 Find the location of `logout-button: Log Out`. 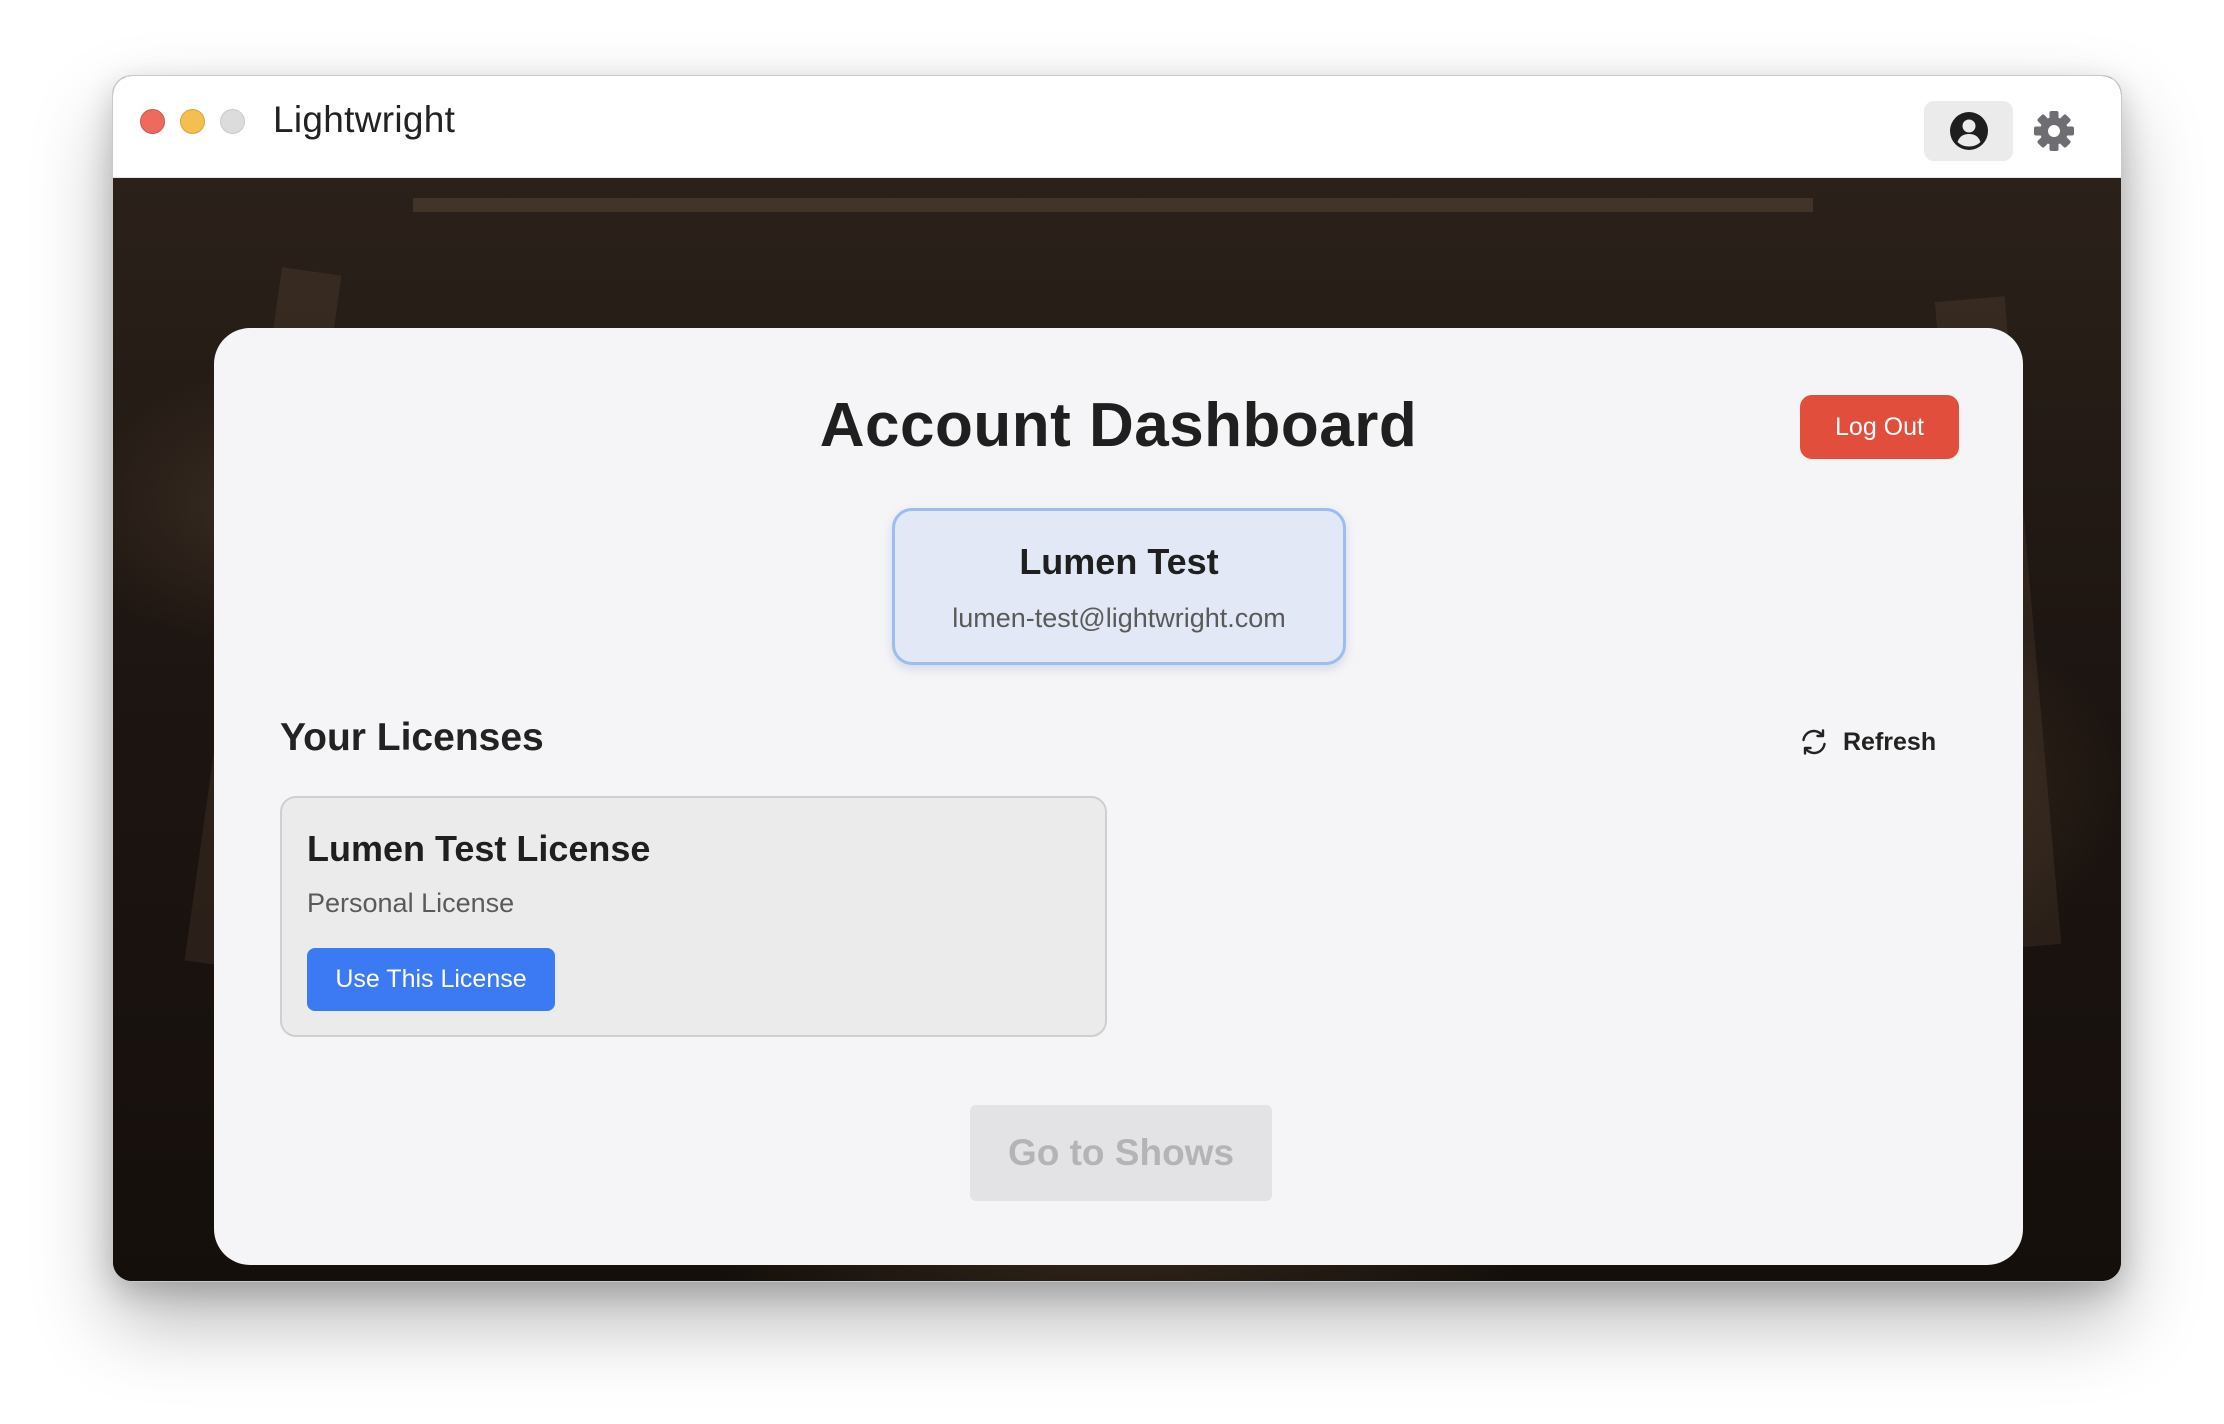

logout-button: Log Out is located at coordinates (1879, 427).